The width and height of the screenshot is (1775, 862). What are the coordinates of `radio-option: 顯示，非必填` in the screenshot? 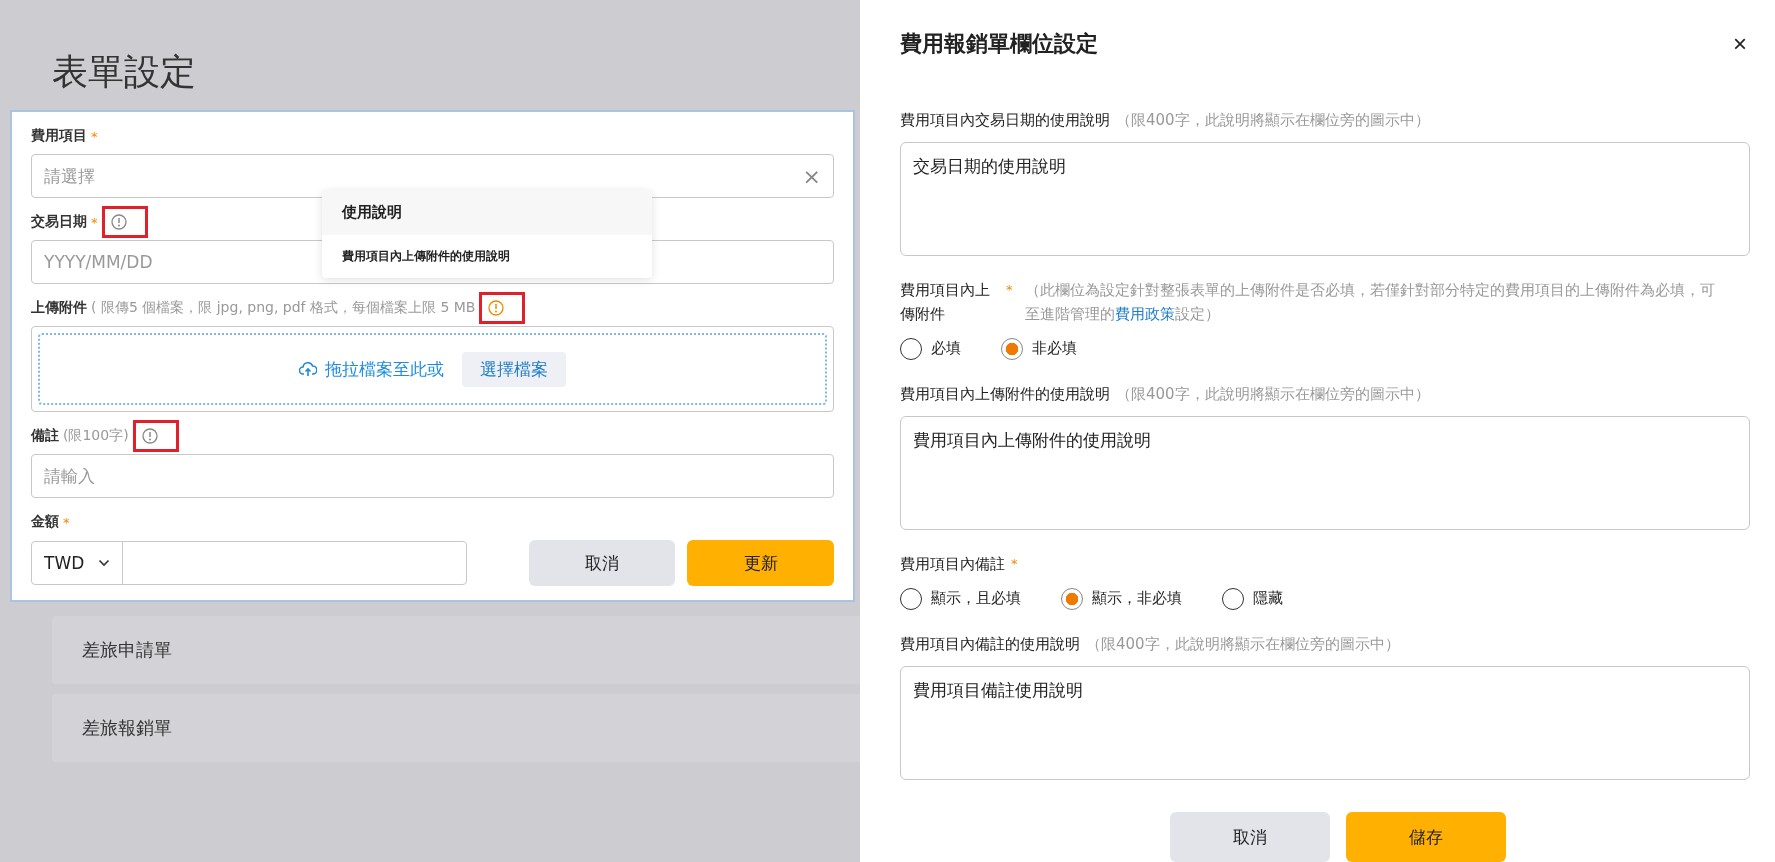 It's located at (1121, 598).